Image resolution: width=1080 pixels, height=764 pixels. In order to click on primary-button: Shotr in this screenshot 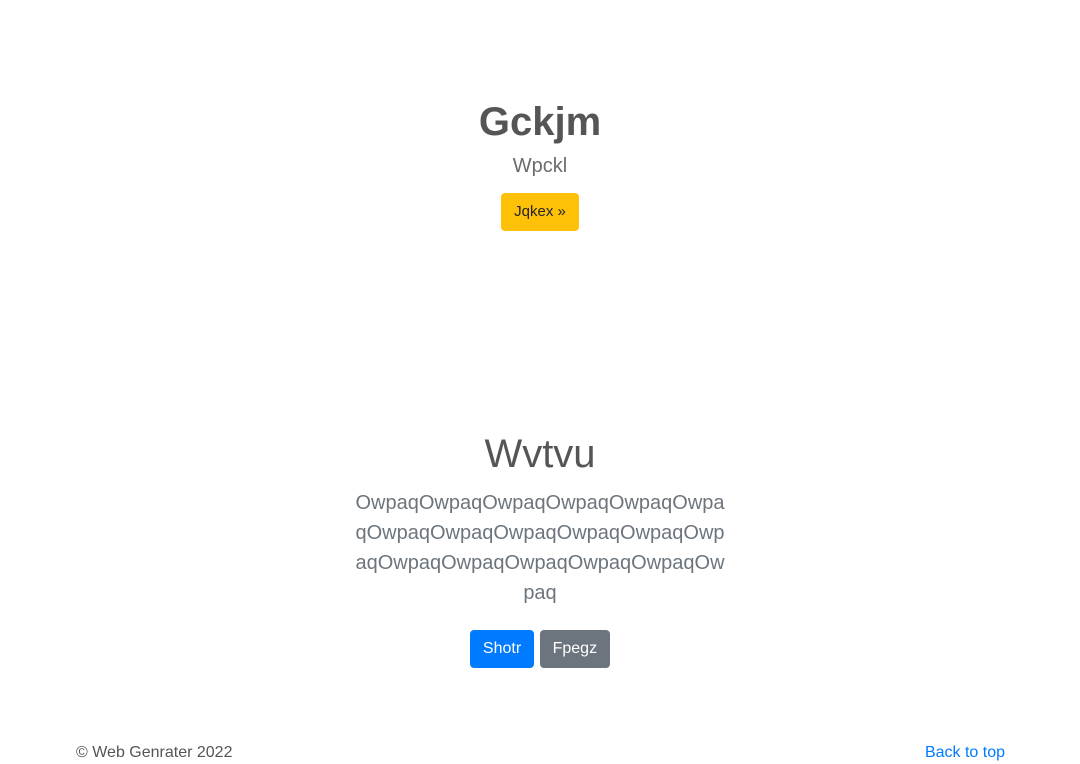, I will do `click(502, 649)`.